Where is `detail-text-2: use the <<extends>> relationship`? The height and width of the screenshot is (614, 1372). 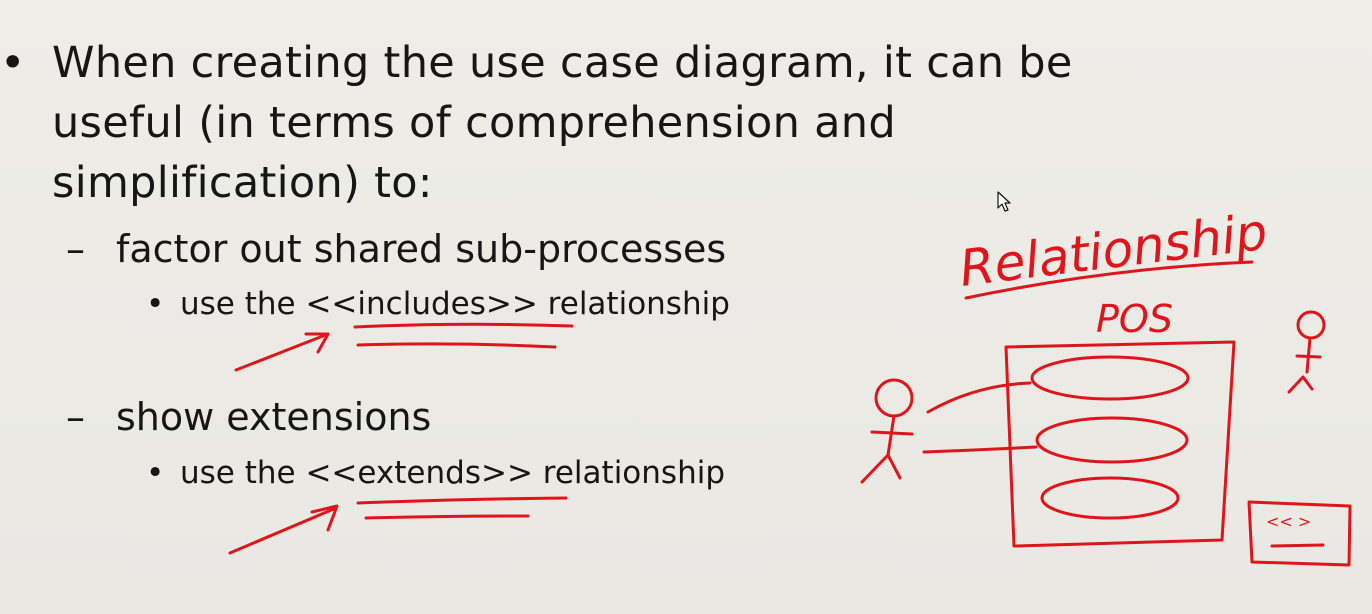 detail-text-2: use the <<extends>> relationship is located at coordinates (452, 473).